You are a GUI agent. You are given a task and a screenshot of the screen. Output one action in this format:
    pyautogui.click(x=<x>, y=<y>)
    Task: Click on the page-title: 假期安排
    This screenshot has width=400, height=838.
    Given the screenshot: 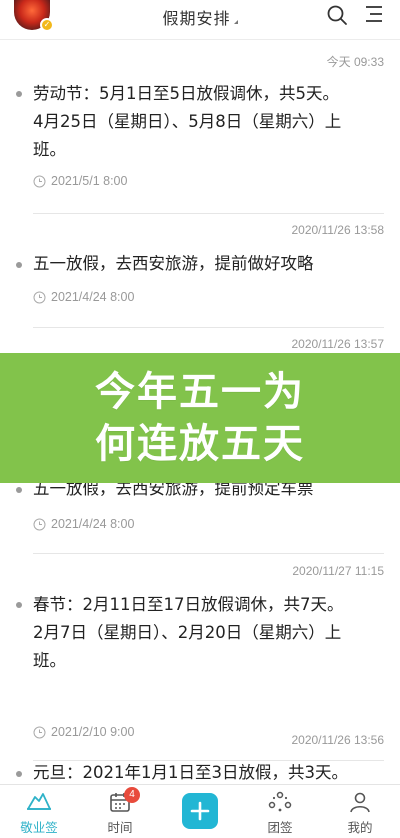 What is the action you would take?
    pyautogui.click(x=196, y=18)
    